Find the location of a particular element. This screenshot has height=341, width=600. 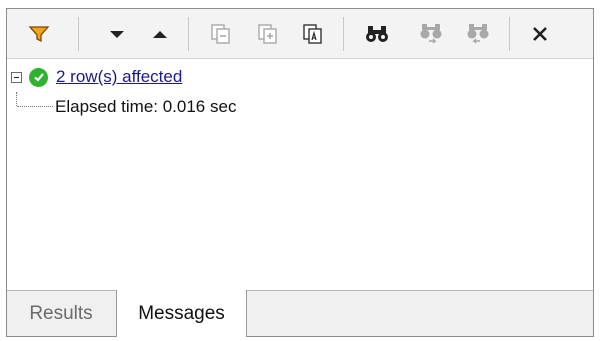

tab-results: Results is located at coordinates (61, 314).